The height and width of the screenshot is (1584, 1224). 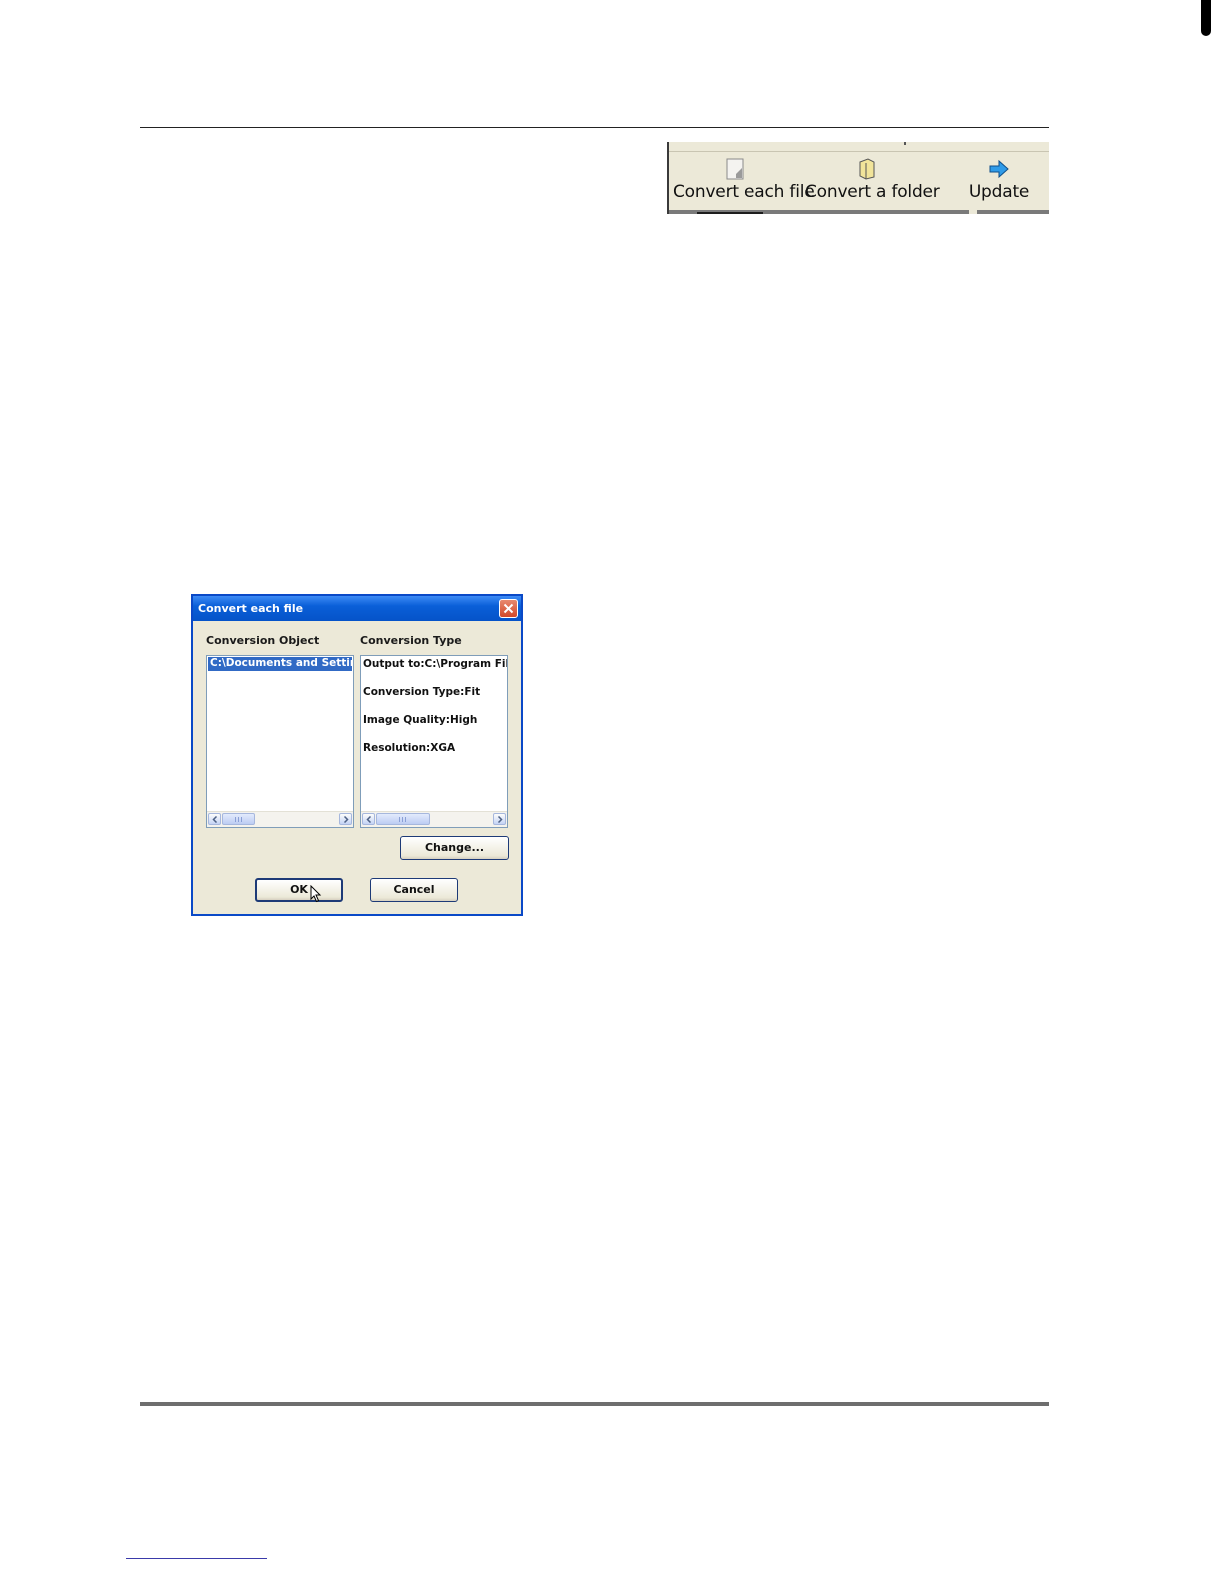 I want to click on close-button, so click(x=508, y=608).